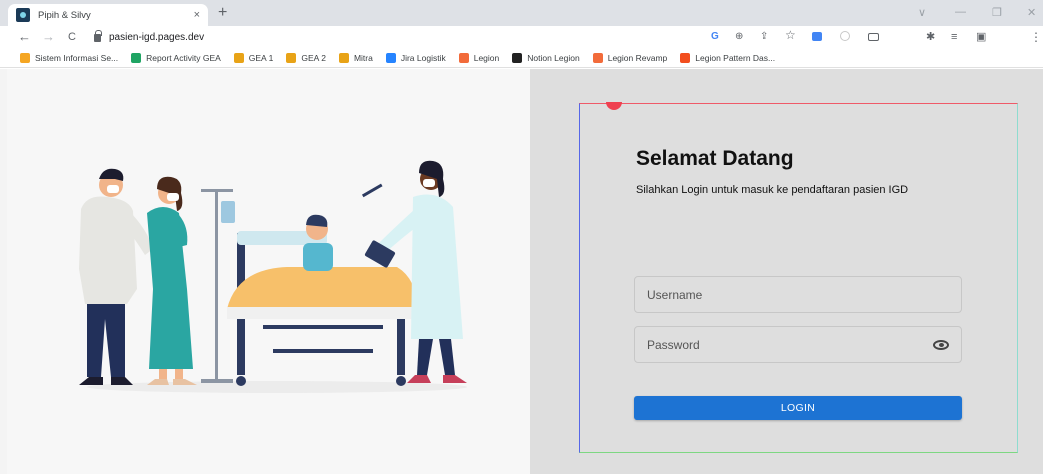 Image resolution: width=1043 pixels, height=474 pixels. What do you see at coordinates (930, 37) in the screenshot?
I see `extensions-puzzle-icon: ✱` at bounding box center [930, 37].